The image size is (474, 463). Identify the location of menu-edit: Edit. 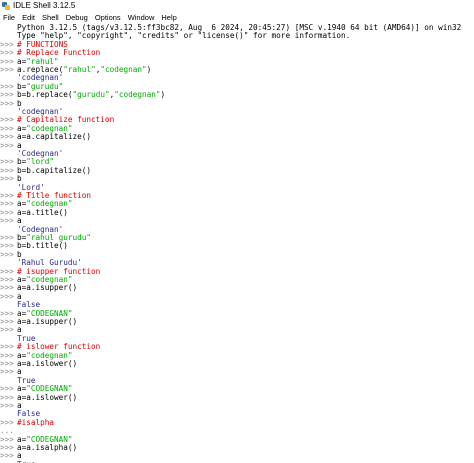
(28, 17).